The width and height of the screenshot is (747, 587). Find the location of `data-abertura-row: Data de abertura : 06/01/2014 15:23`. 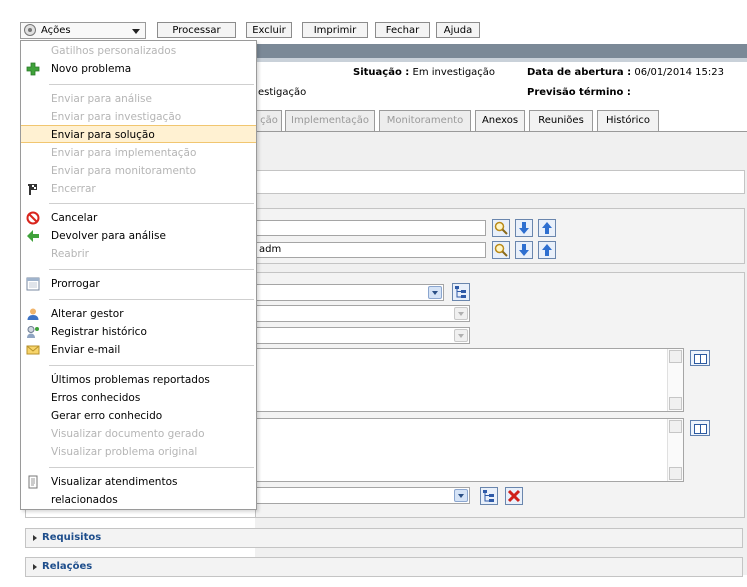

data-abertura-row: Data de abertura : 06/01/2014 15:23 is located at coordinates (625, 72).